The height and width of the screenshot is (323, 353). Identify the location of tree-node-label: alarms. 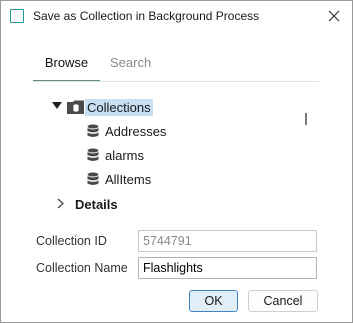
(125, 155).